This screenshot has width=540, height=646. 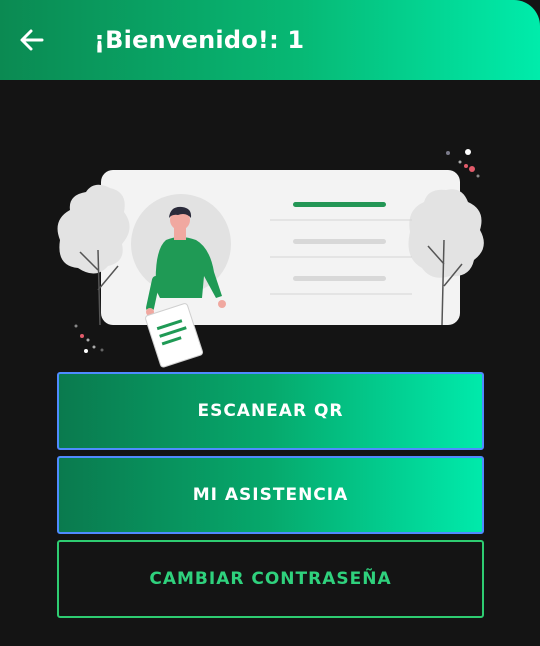 I want to click on page-title: ¡Bienvenido!: 1, so click(x=199, y=40).